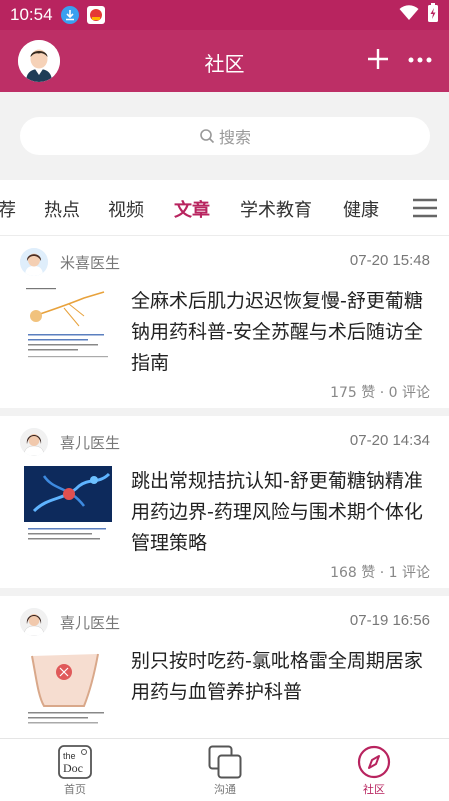 This screenshot has width=449, height=801. I want to click on download-icon, so click(69, 15).